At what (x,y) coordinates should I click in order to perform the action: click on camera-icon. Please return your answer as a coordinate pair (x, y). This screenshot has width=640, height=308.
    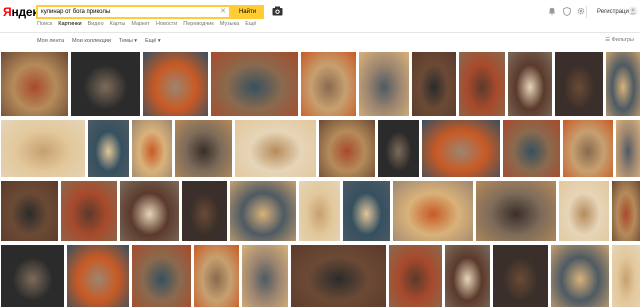
    Looking at the image, I should click on (277, 11).